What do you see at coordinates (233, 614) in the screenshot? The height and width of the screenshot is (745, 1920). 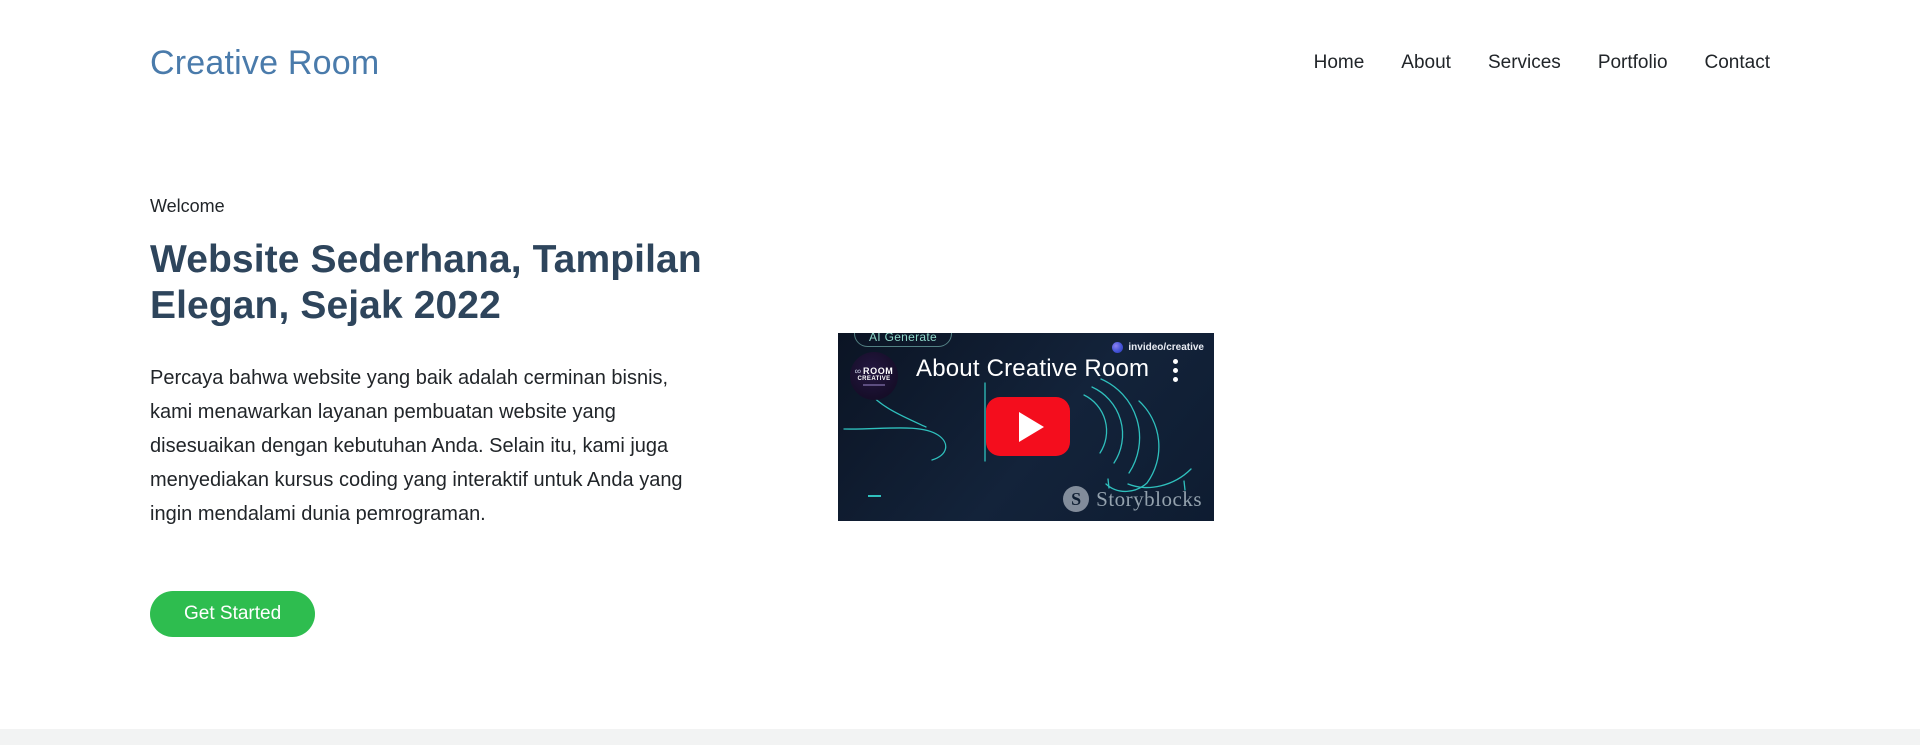 I see `get-started-button: Get Started` at bounding box center [233, 614].